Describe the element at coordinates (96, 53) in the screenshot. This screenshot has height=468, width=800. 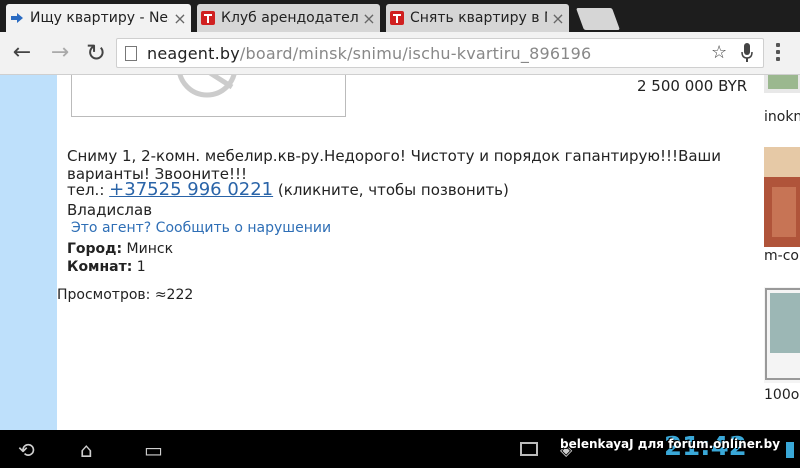
I see `reload-icon: ↻` at that location.